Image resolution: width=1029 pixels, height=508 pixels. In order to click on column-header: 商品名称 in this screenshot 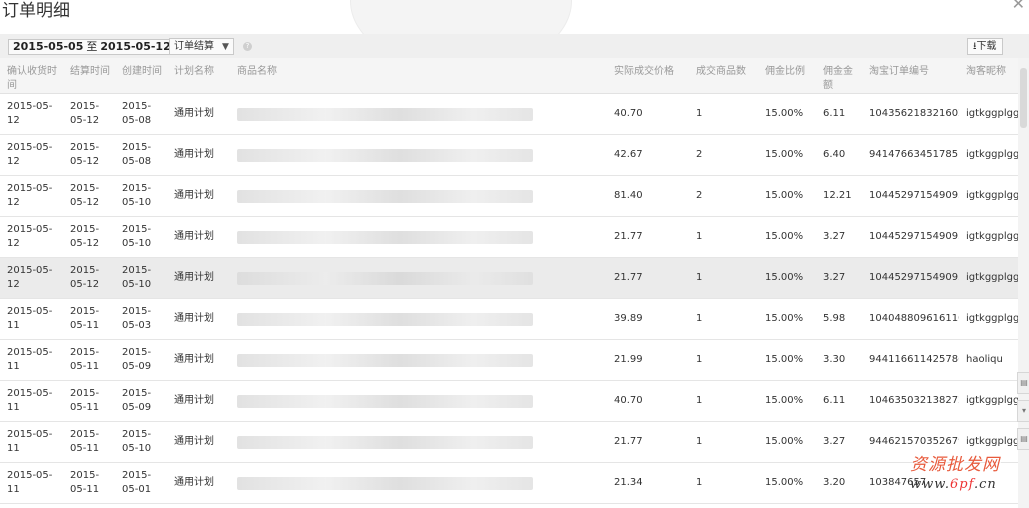, I will do `click(418, 76)`.